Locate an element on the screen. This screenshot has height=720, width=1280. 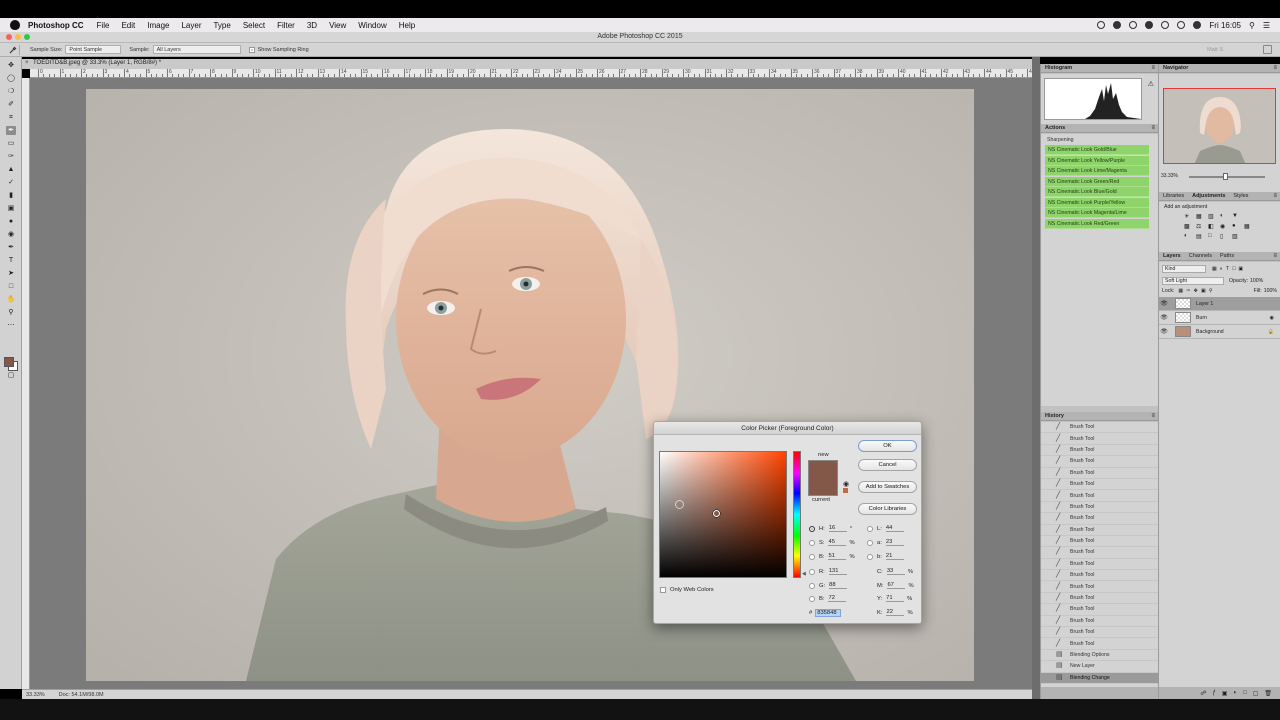
history-tab: History is located at coordinates (1054, 416).